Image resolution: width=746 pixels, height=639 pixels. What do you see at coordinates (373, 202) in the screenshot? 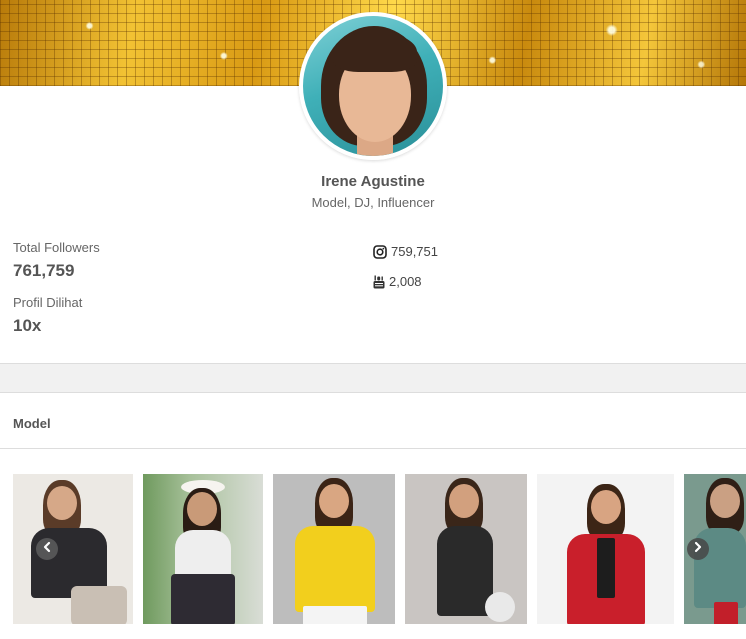
I see `profile-role: Model, DJ, Influencer` at bounding box center [373, 202].